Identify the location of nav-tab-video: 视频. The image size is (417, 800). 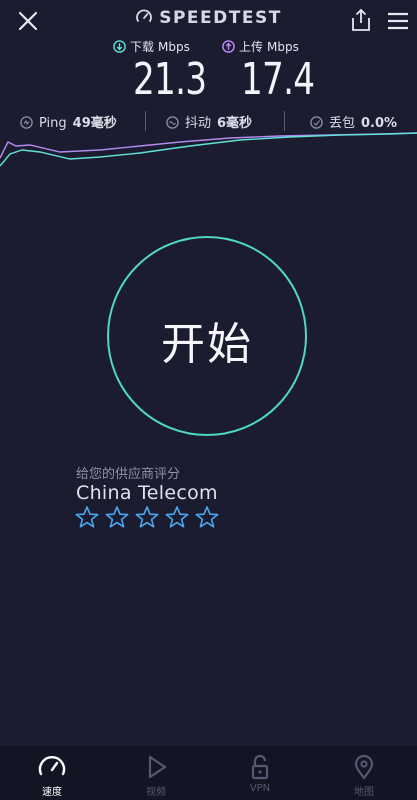
(156, 773).